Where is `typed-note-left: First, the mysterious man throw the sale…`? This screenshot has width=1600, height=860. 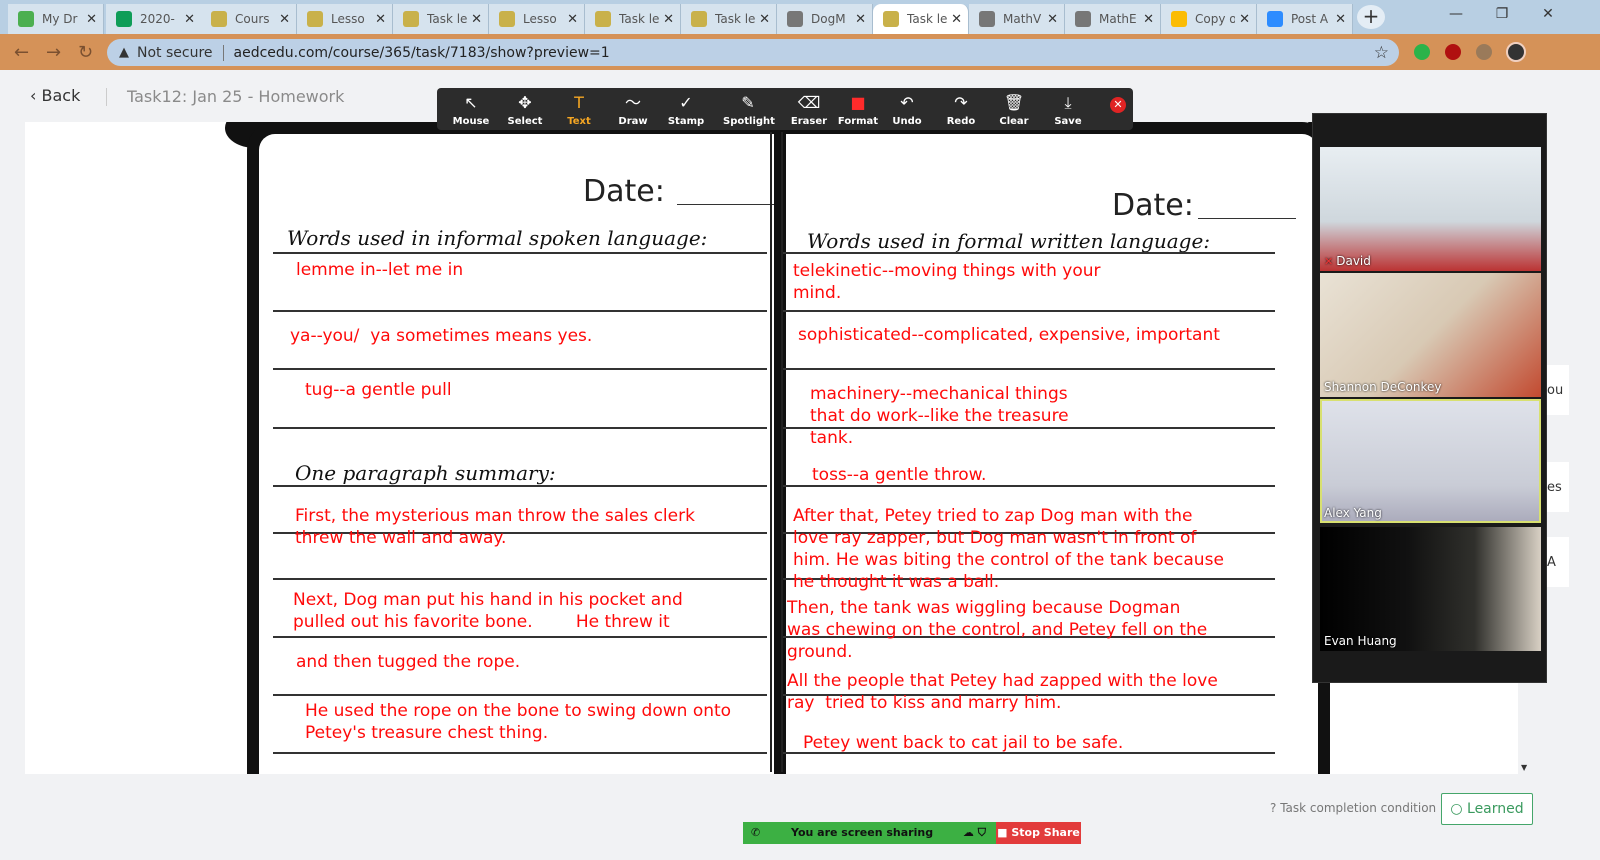 typed-note-left: First, the mysterious man throw the sale… is located at coordinates (495, 527).